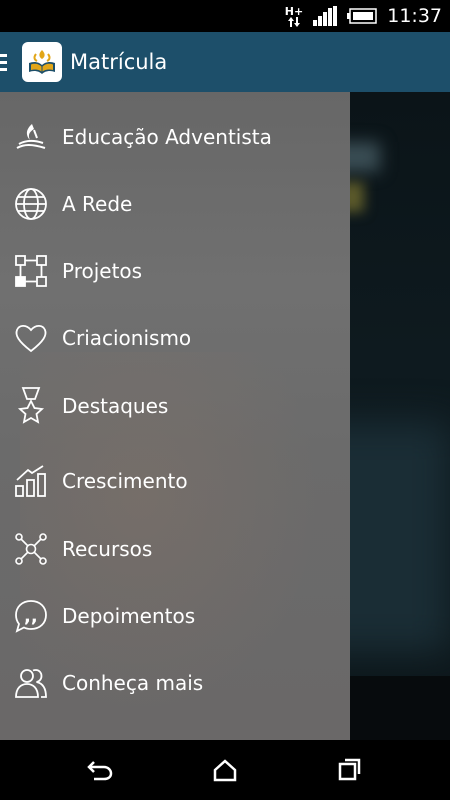  I want to click on quote-bubble-icon: ,,, so click(31, 616).